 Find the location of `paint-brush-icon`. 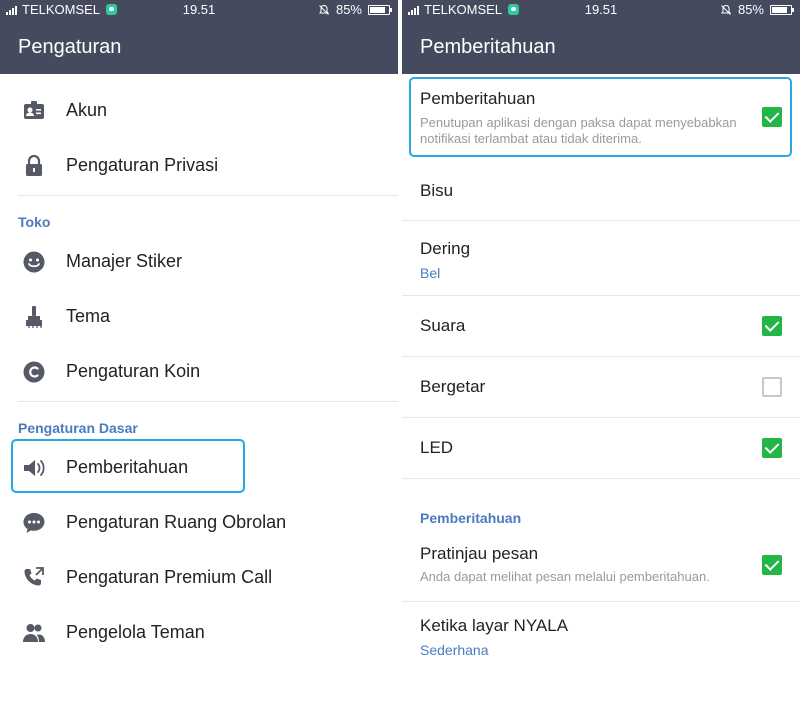

paint-brush-icon is located at coordinates (34, 316).